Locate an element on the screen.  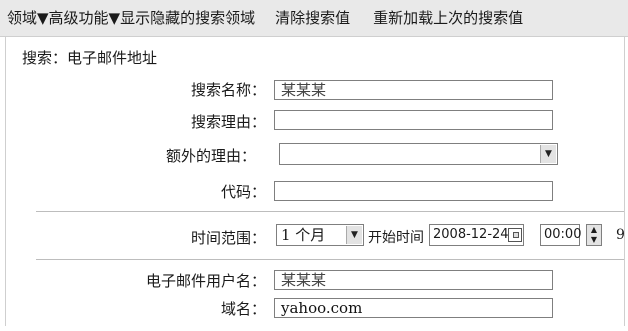
email-user-label: 电子邮件用户名： is located at coordinates (205, 281).